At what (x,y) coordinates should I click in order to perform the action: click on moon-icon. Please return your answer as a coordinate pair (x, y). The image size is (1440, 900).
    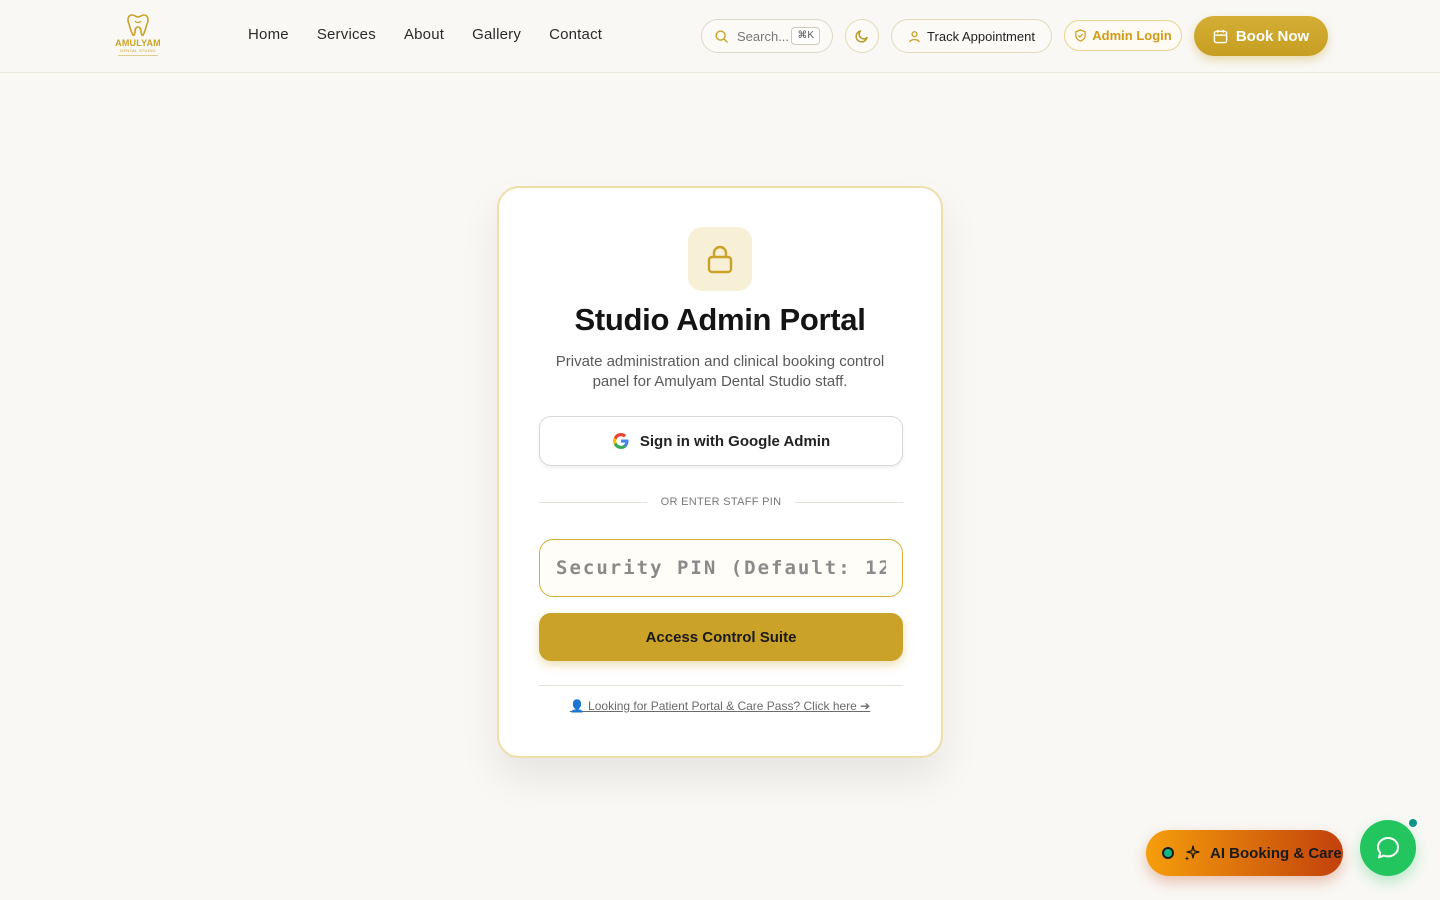
    Looking at the image, I should click on (861, 36).